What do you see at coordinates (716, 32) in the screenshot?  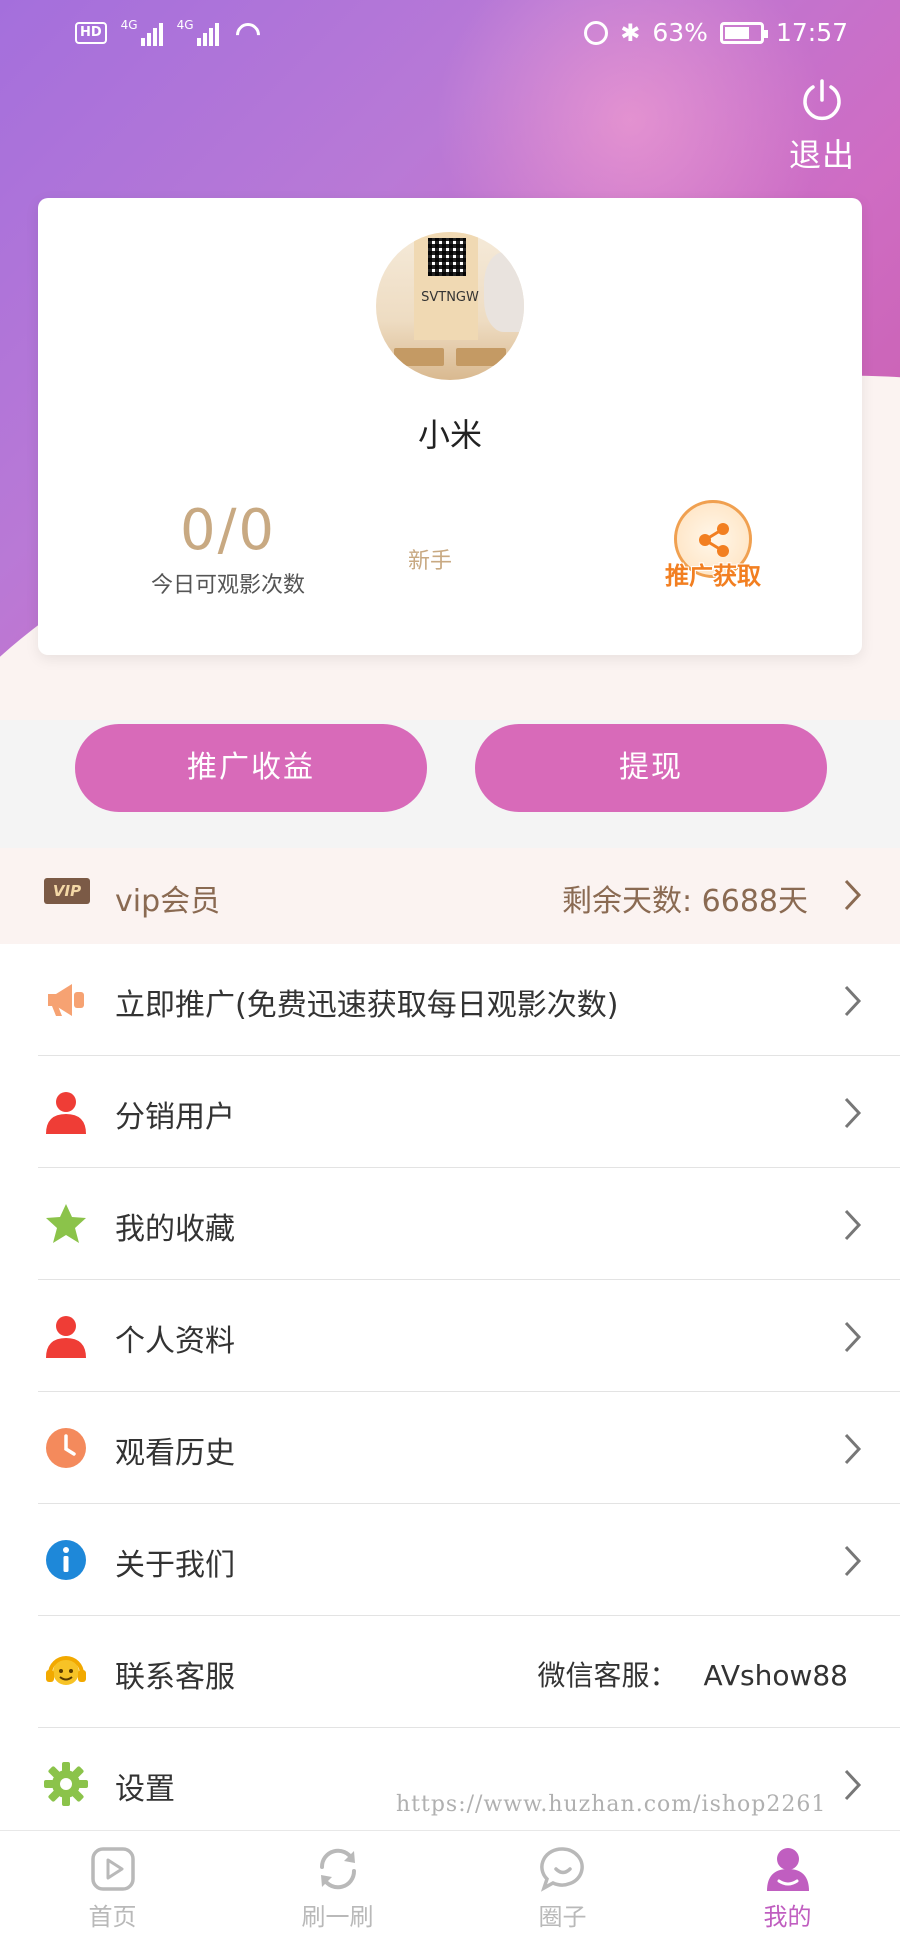 I see `status-bar-right: ✱ 63% 17:57` at bounding box center [716, 32].